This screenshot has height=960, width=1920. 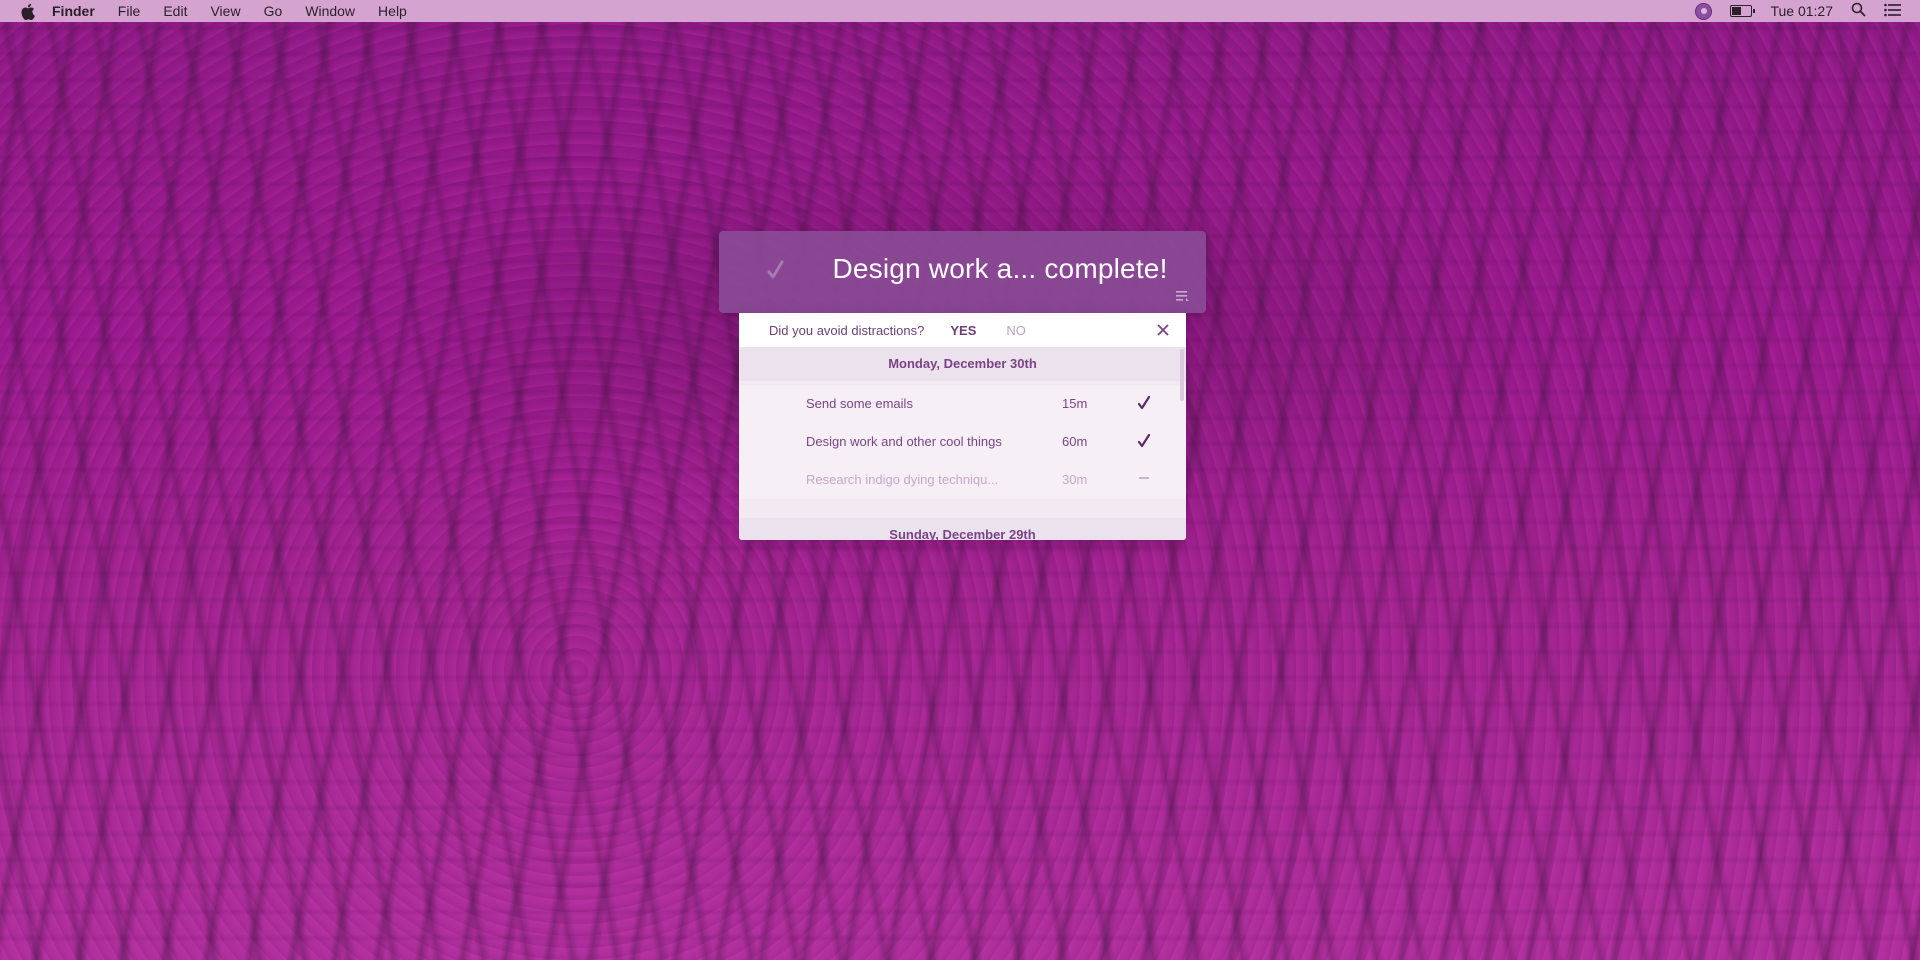 What do you see at coordinates (1144, 479) in the screenshot?
I see `dash-icon` at bounding box center [1144, 479].